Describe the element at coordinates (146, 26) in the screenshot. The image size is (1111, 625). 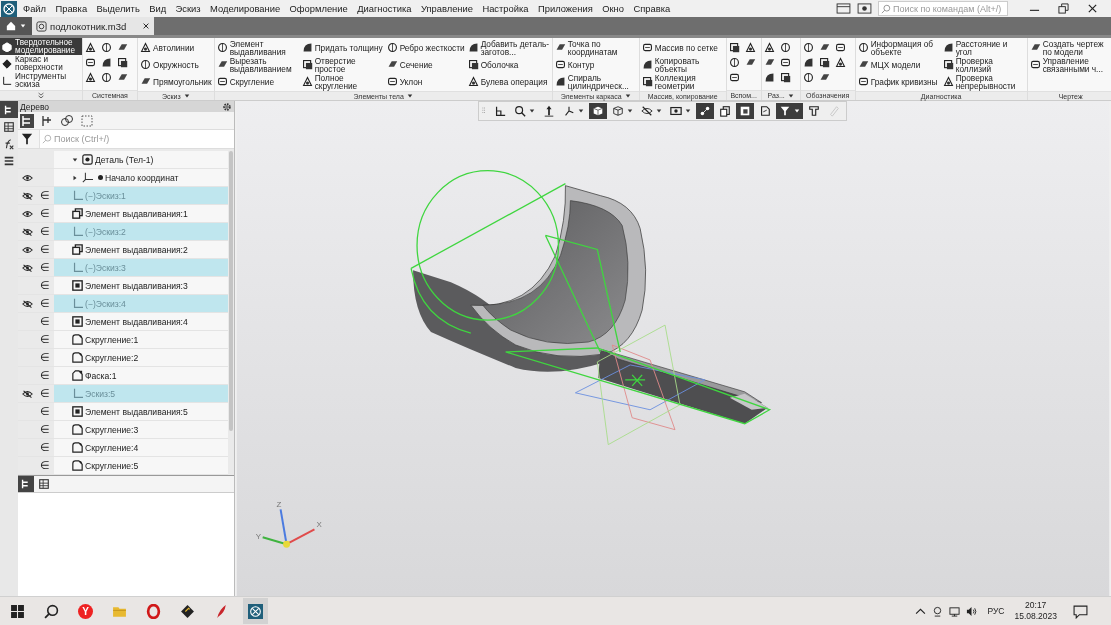
I see `close-icon` at that location.